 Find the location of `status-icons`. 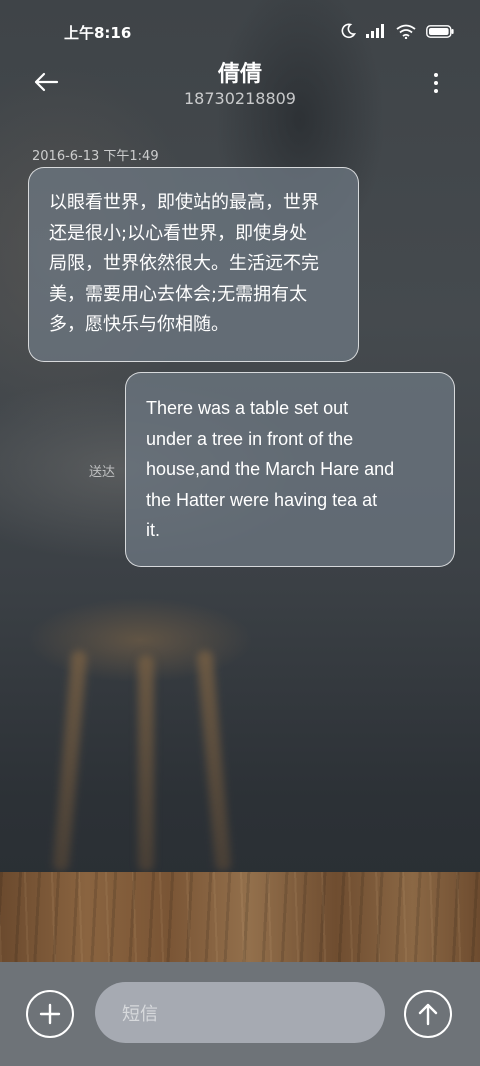

status-icons is located at coordinates (397, 31).